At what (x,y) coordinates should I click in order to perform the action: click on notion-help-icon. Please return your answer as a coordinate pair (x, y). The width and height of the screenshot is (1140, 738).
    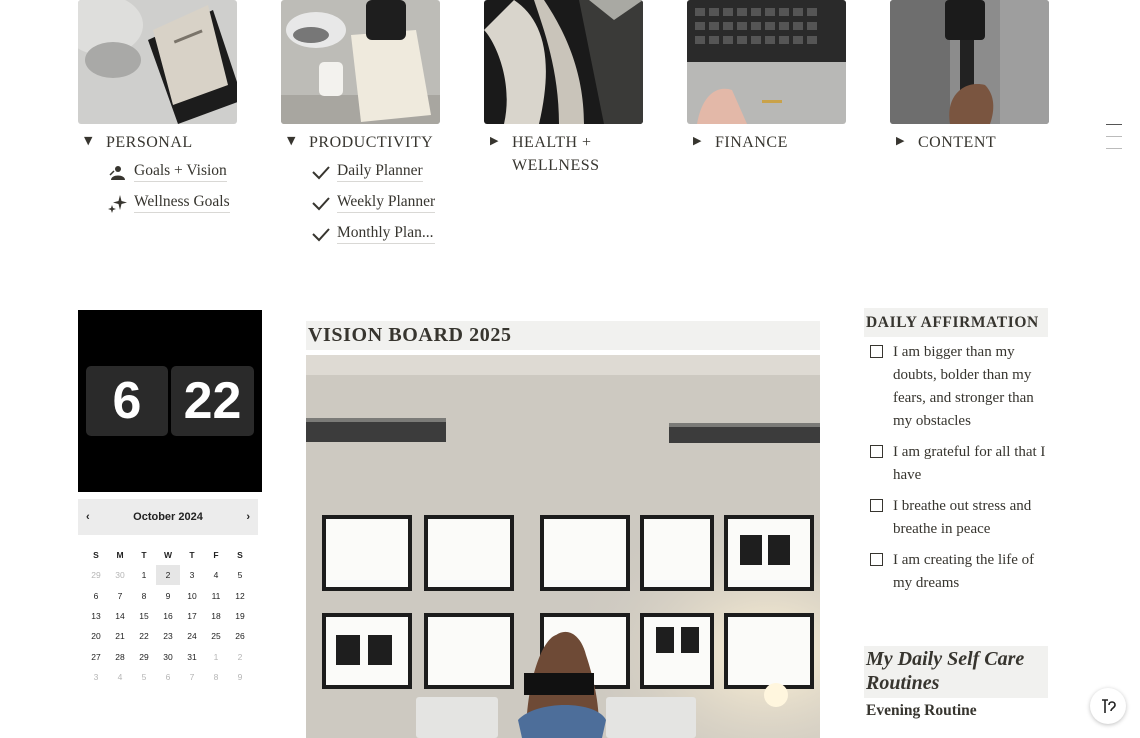
    Looking at the image, I should click on (1109, 706).